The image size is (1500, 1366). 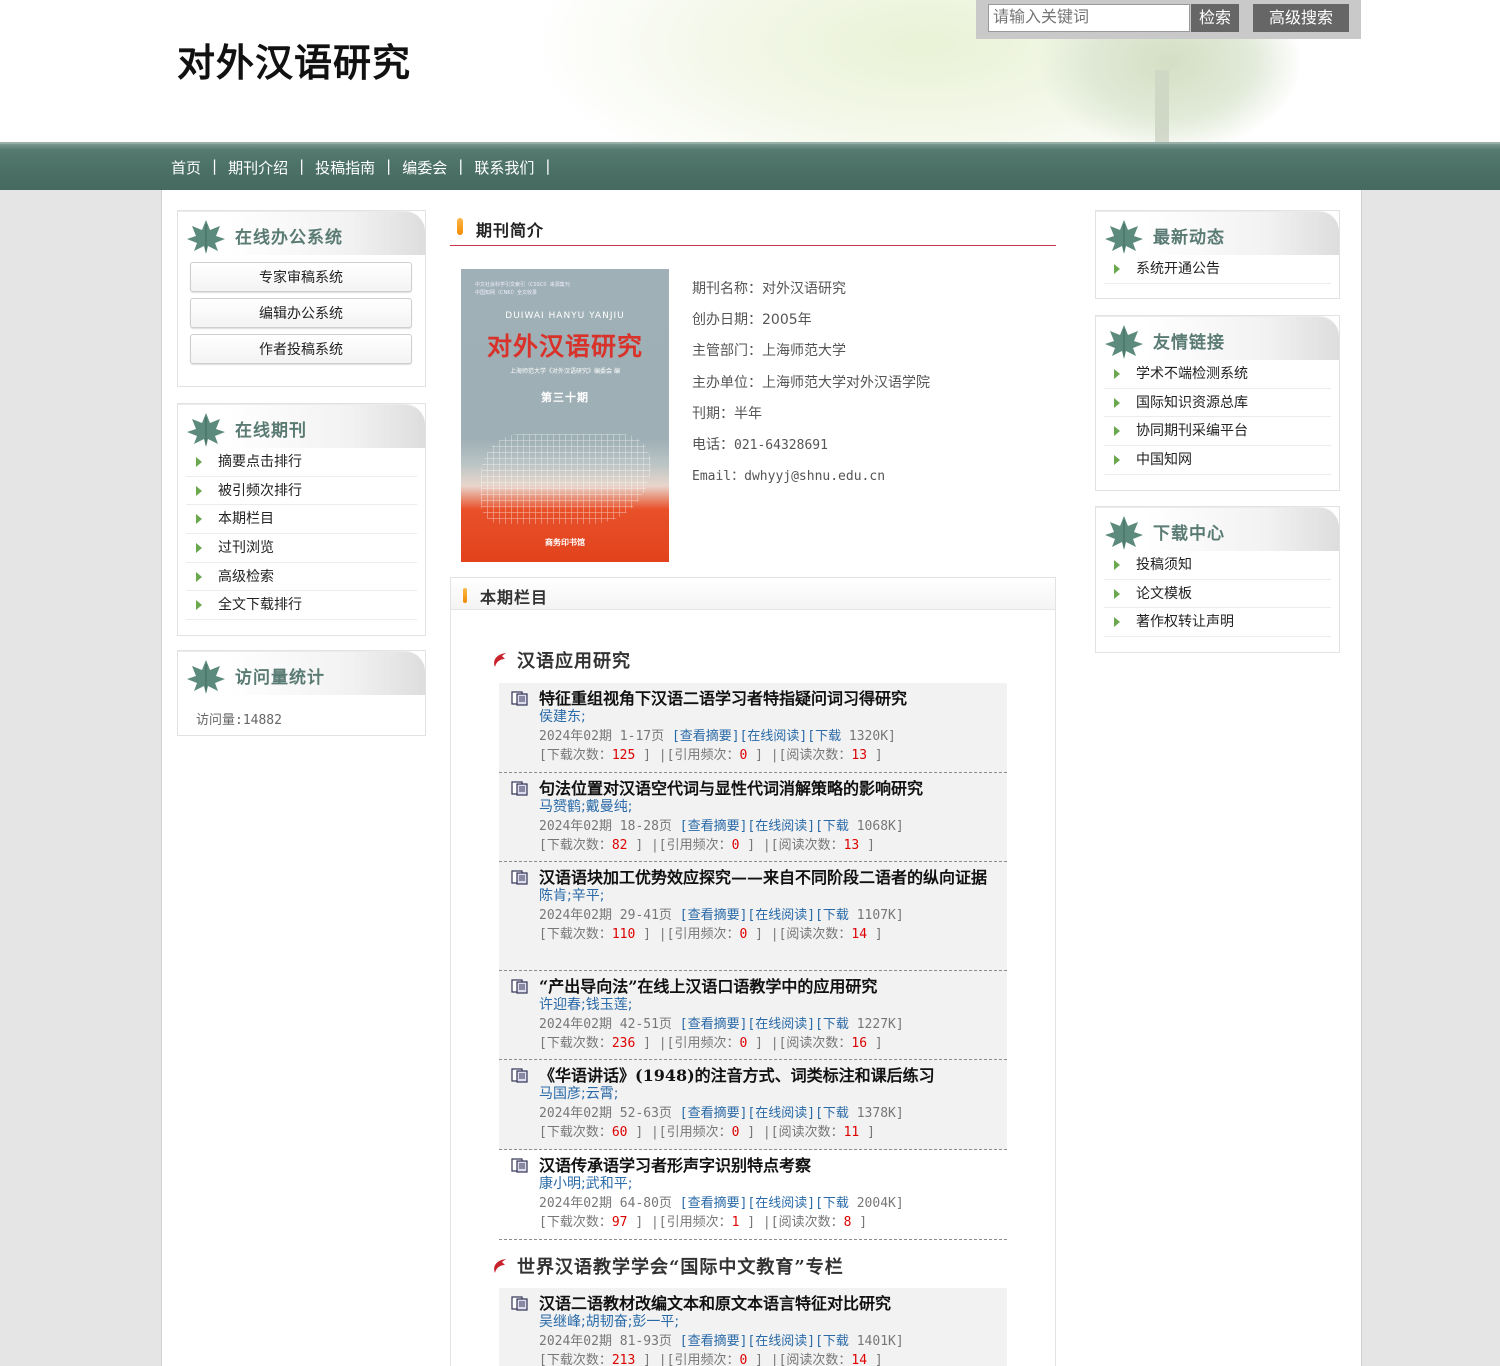 I want to click on link-item-journal-platform: 协同期刊采编平台, so click(x=1217, y=432).